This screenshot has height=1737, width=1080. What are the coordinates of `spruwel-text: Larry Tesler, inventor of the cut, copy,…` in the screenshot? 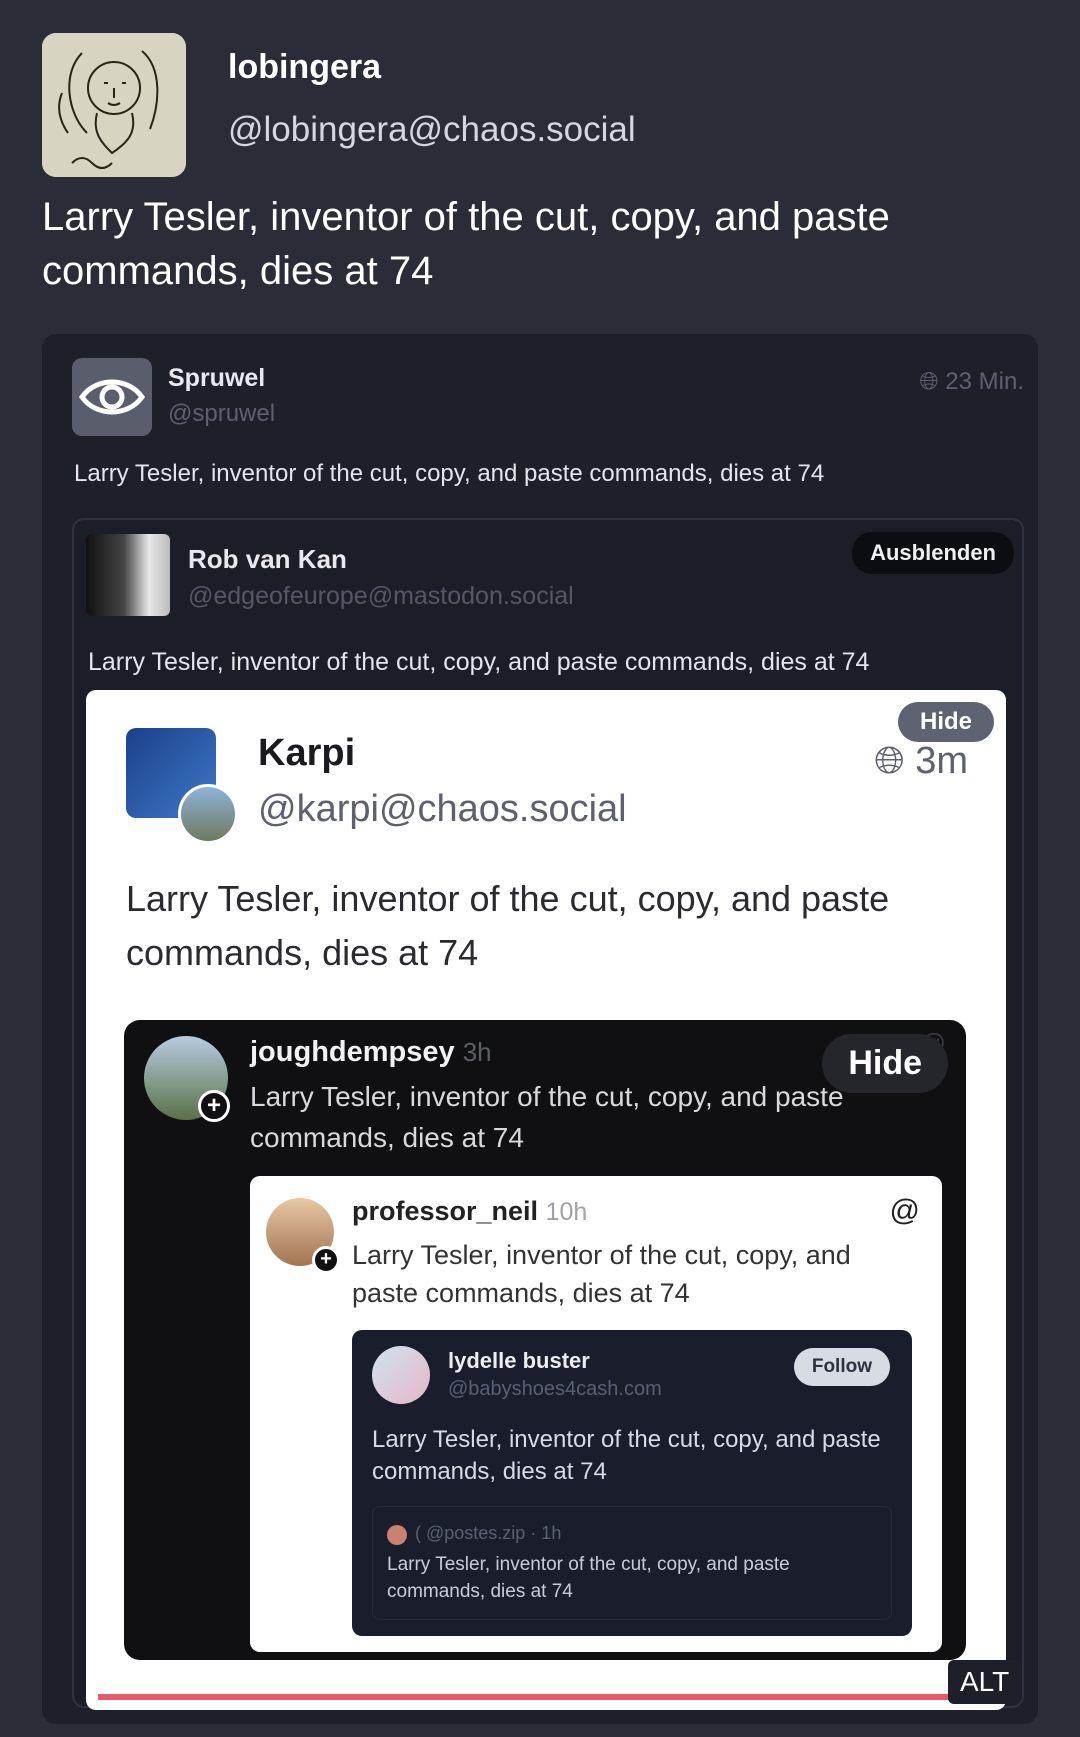 It's located at (449, 473).